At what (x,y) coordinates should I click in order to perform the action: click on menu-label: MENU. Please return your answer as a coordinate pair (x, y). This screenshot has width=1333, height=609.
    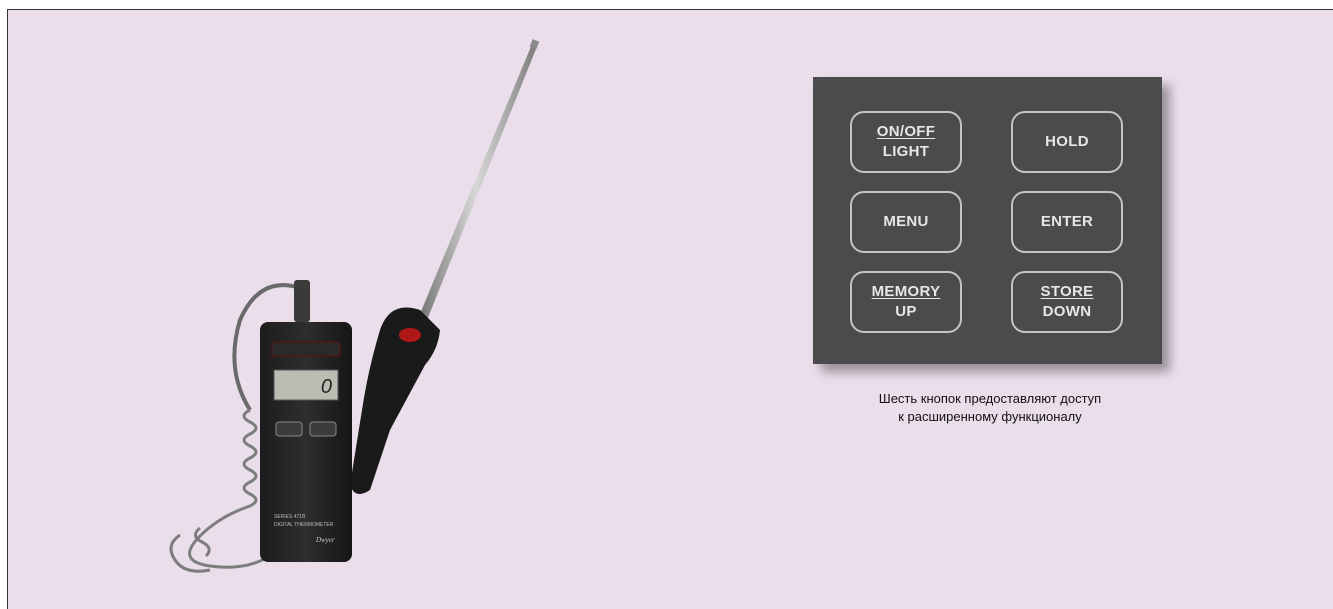
    Looking at the image, I should click on (906, 221).